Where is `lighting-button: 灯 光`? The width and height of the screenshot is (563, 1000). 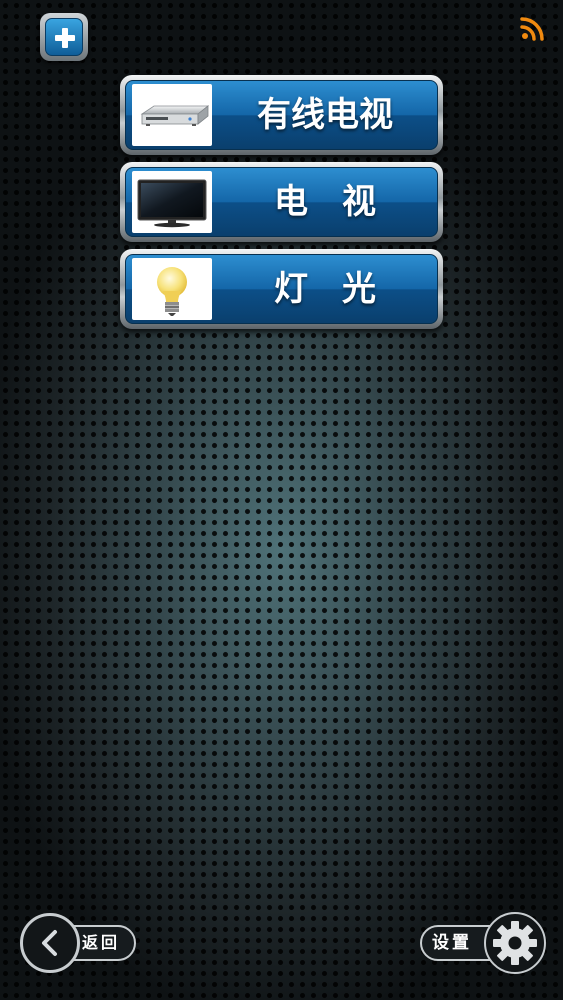 lighting-button: 灯 光 is located at coordinates (281, 289).